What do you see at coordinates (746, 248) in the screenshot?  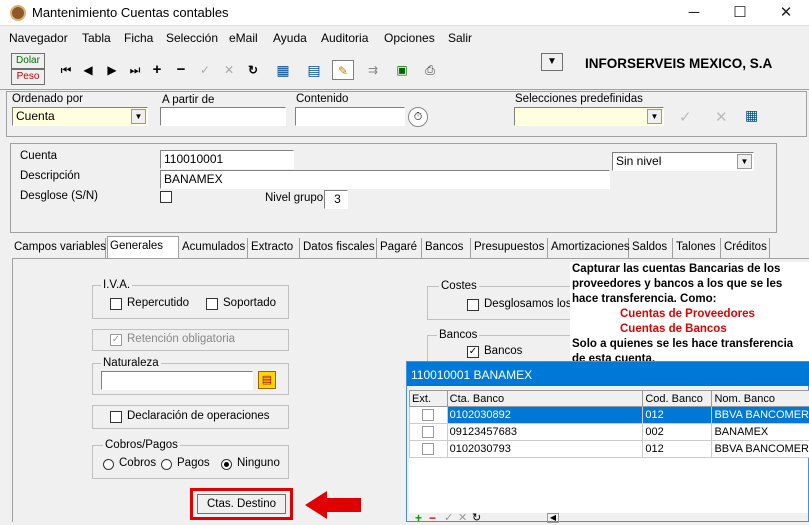 I see `tab-creditos: Créditos` at bounding box center [746, 248].